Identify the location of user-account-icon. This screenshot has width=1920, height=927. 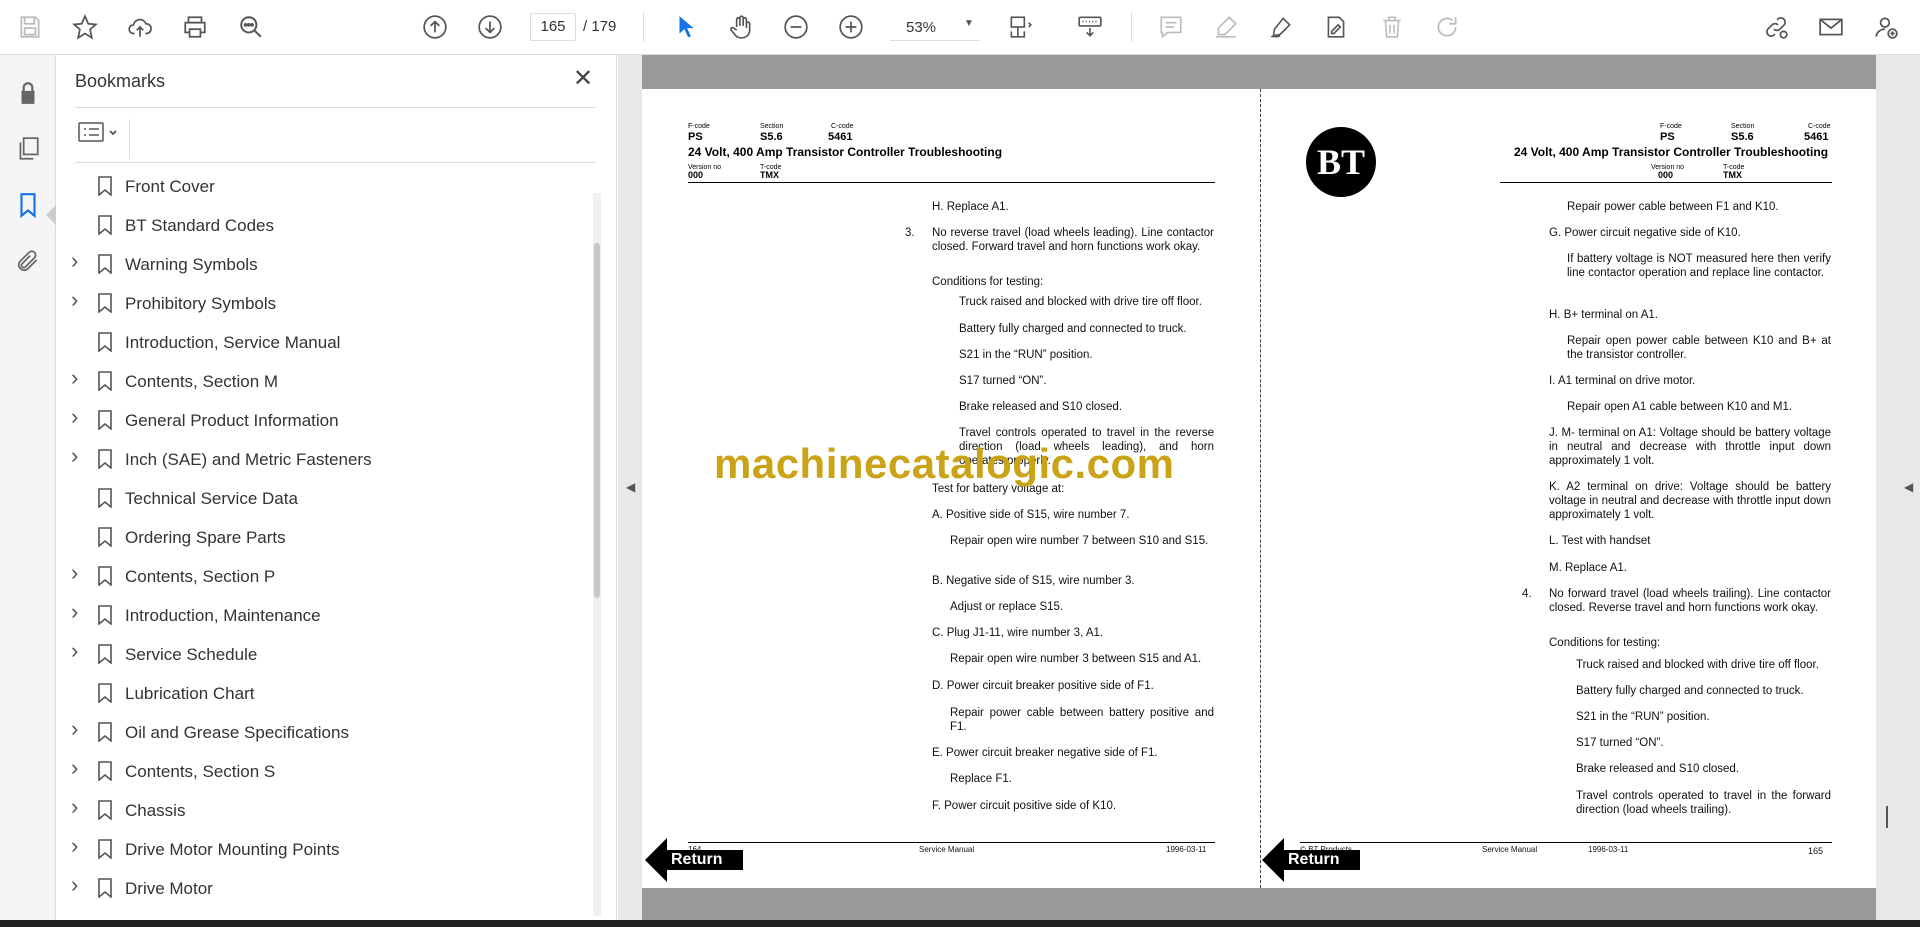
(1886, 27).